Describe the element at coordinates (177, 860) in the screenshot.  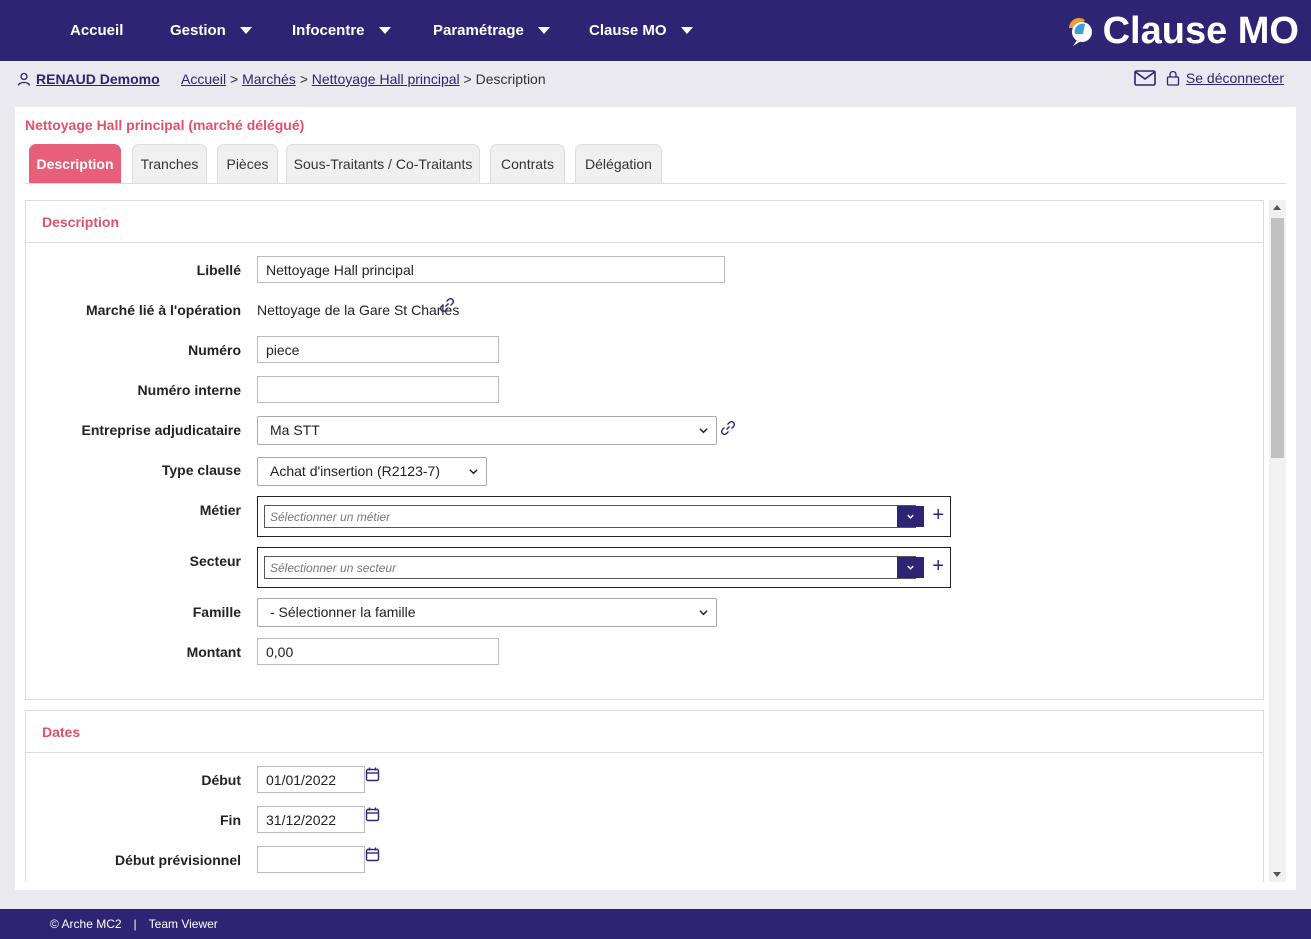
I see `debut-prev-label: Début prévisionnel` at that location.